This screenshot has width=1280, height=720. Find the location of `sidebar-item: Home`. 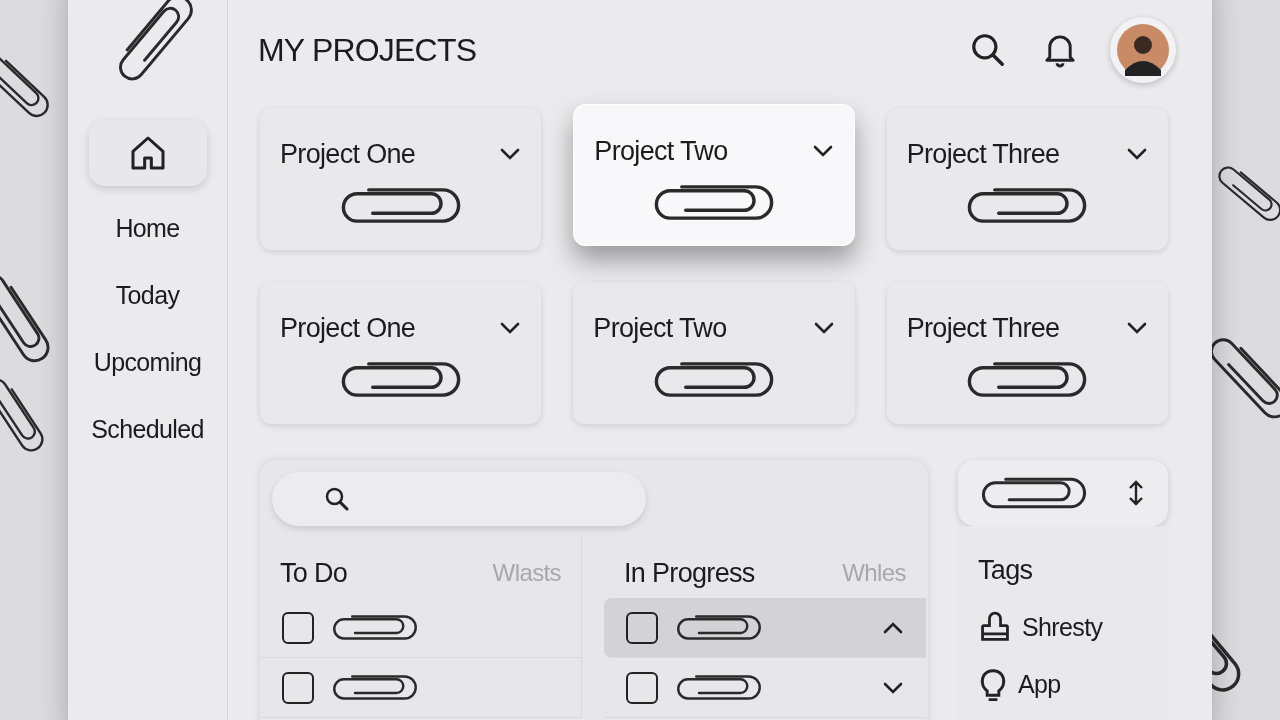

sidebar-item: Home is located at coordinates (147, 228).